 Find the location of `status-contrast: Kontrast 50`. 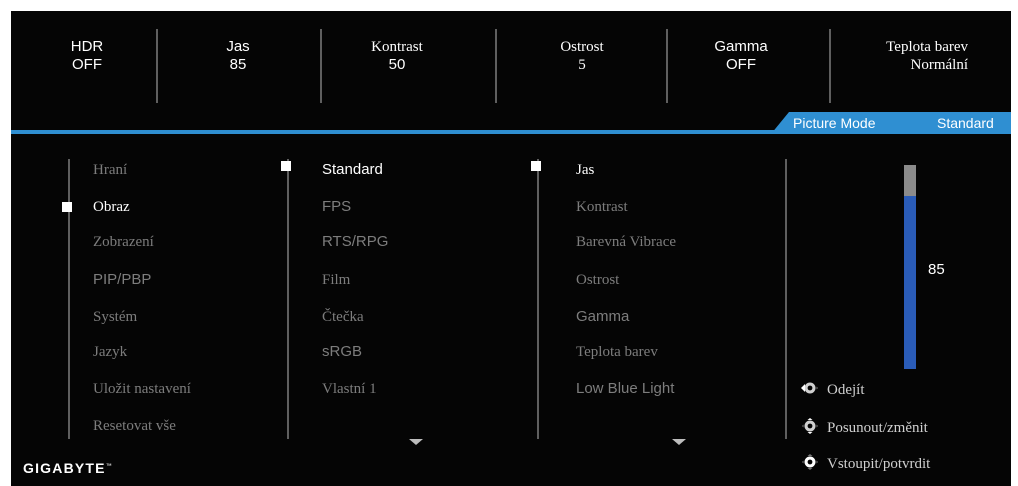

status-contrast: Kontrast 50 is located at coordinates (397, 56).